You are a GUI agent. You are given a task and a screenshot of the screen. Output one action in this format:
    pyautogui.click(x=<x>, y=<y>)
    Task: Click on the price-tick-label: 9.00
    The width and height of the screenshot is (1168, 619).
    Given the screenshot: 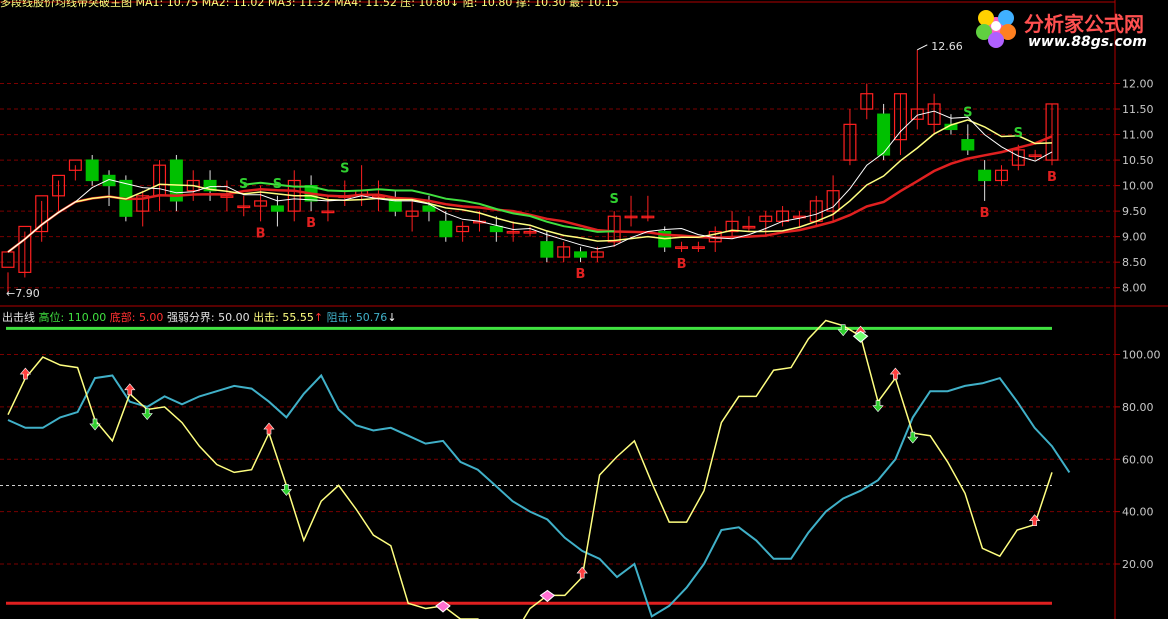 What is the action you would take?
    pyautogui.click(x=1134, y=237)
    